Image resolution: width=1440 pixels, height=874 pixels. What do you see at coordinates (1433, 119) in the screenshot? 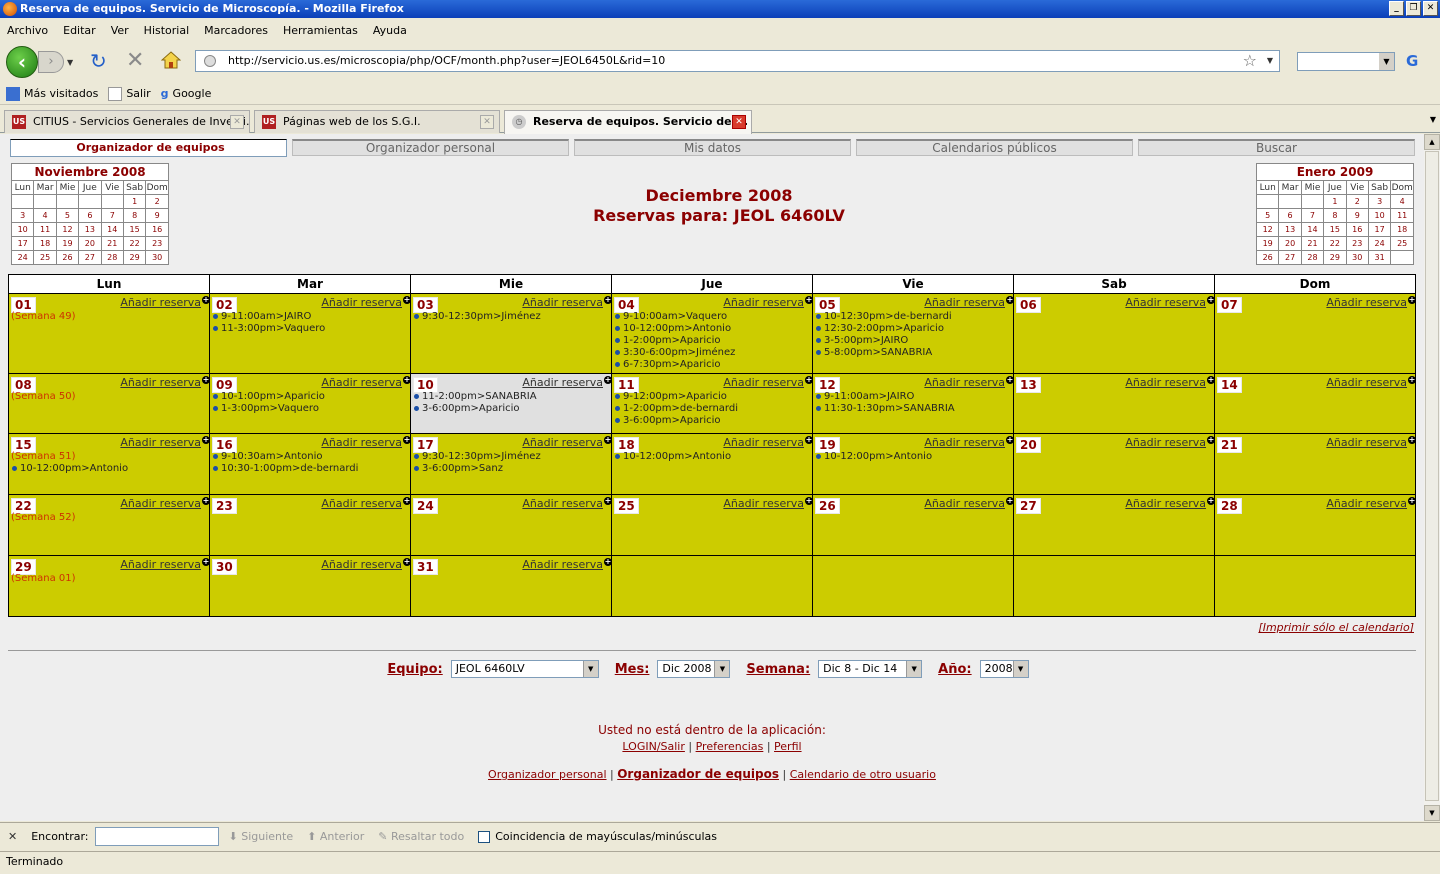
I see `tab-list-icon: ▼` at bounding box center [1433, 119].